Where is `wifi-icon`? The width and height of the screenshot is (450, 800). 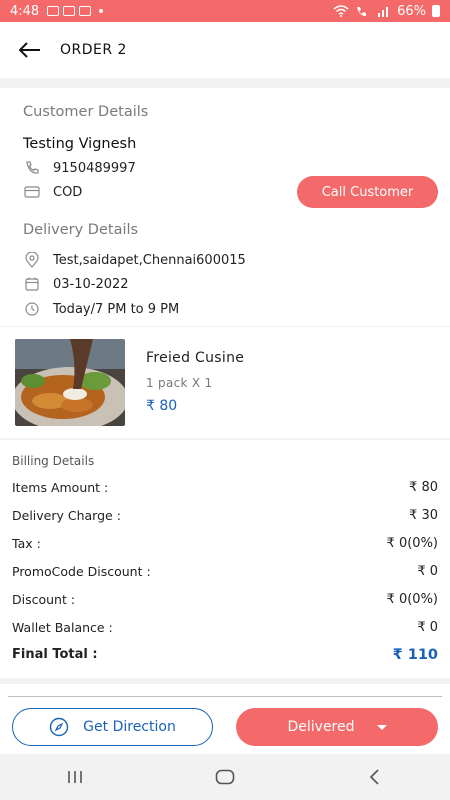
wifi-icon is located at coordinates (341, 11).